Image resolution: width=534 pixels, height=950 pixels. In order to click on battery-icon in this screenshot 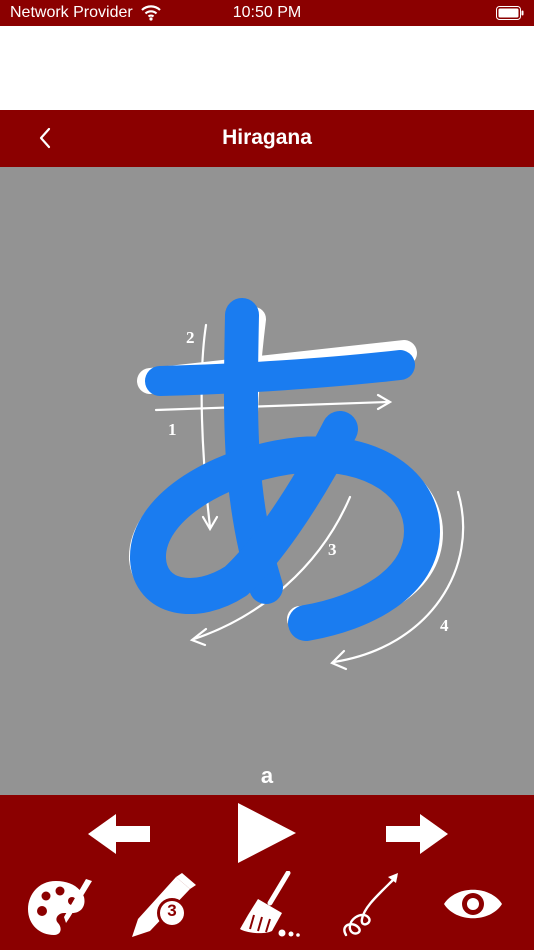, I will do `click(510, 13)`.